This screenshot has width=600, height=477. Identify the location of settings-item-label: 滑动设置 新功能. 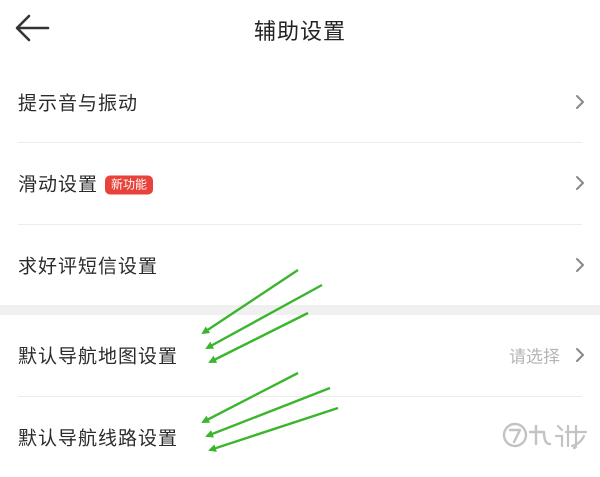
(86, 183).